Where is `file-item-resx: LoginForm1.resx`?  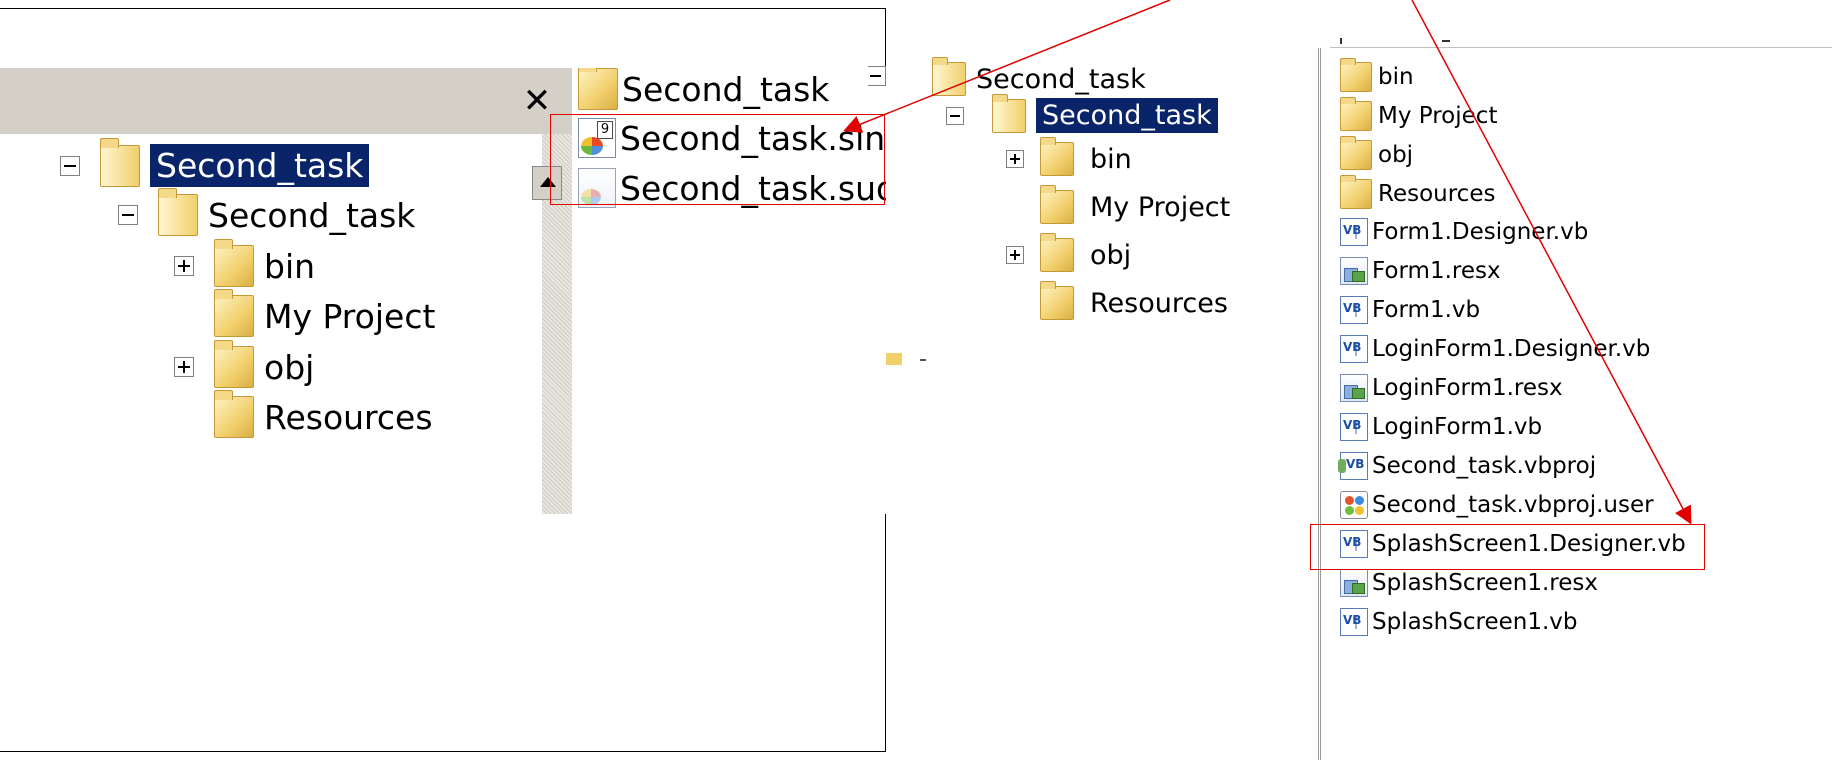
file-item-resx: LoginForm1.resx is located at coordinates (1451, 388).